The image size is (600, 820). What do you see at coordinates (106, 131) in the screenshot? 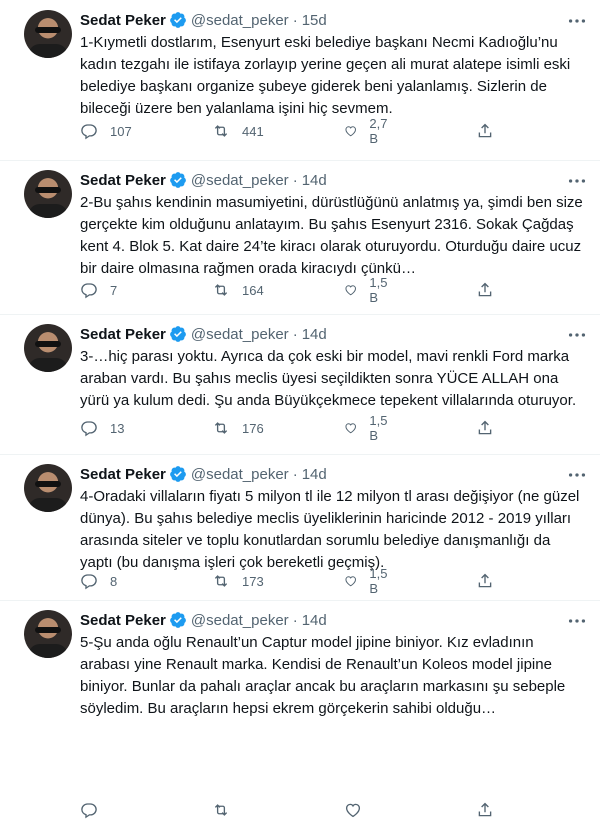
I see `reply-button: 107` at bounding box center [106, 131].